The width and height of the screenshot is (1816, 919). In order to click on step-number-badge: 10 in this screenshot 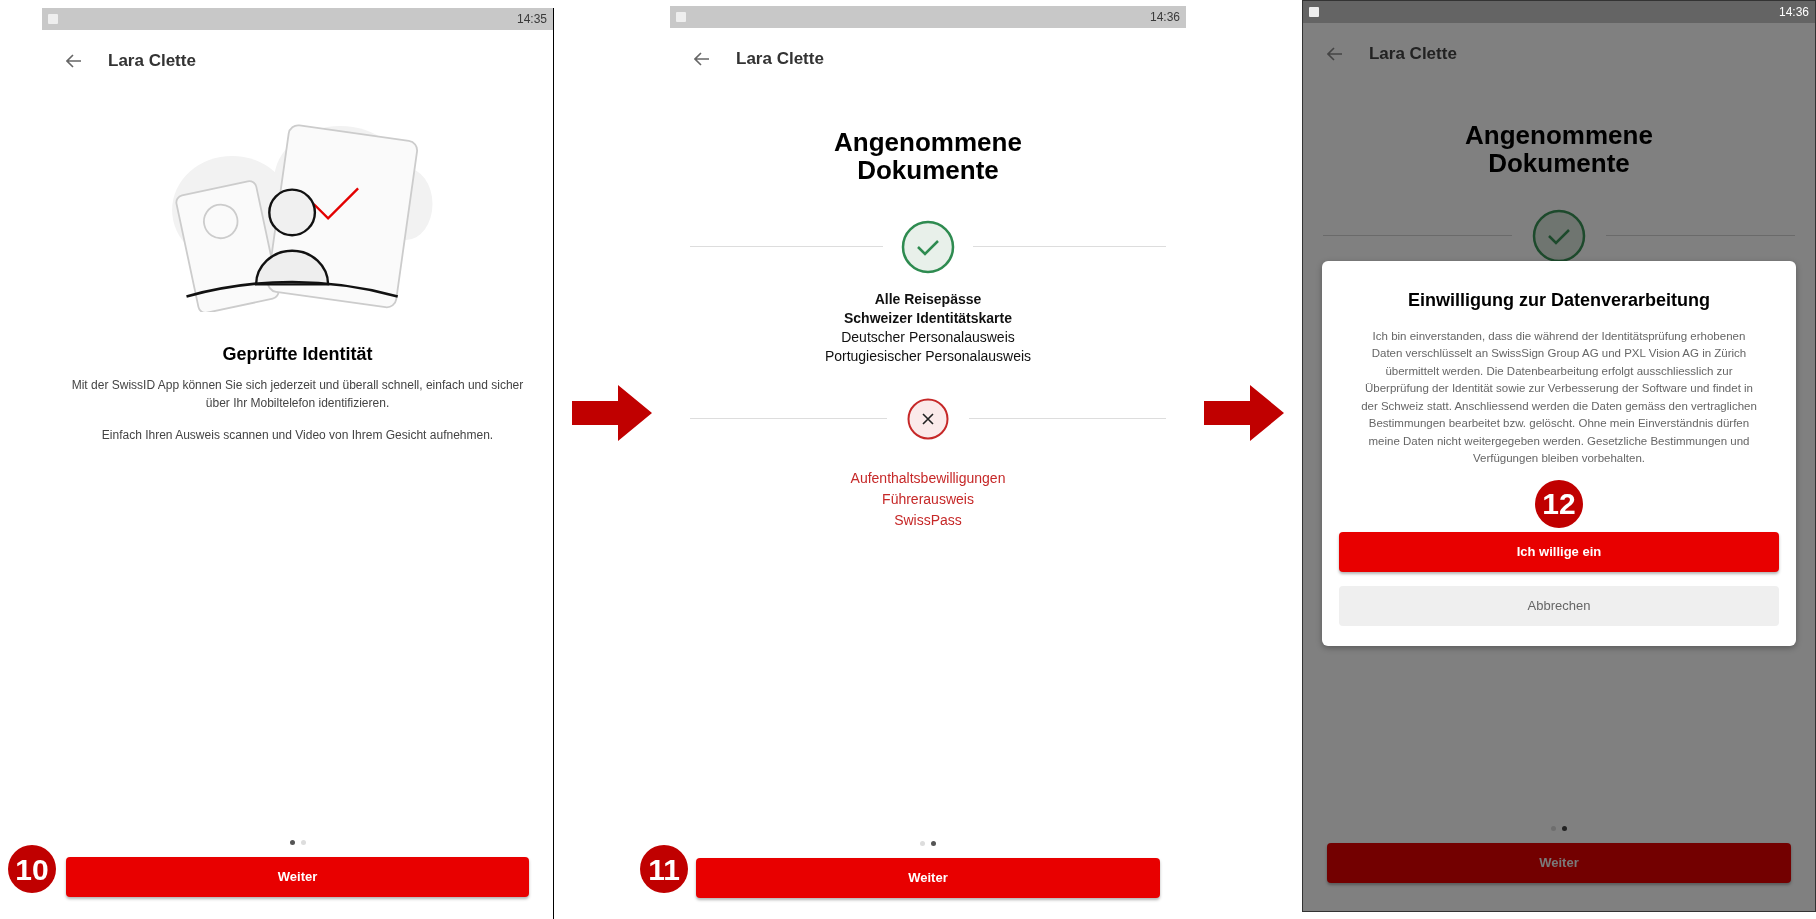, I will do `click(32, 869)`.